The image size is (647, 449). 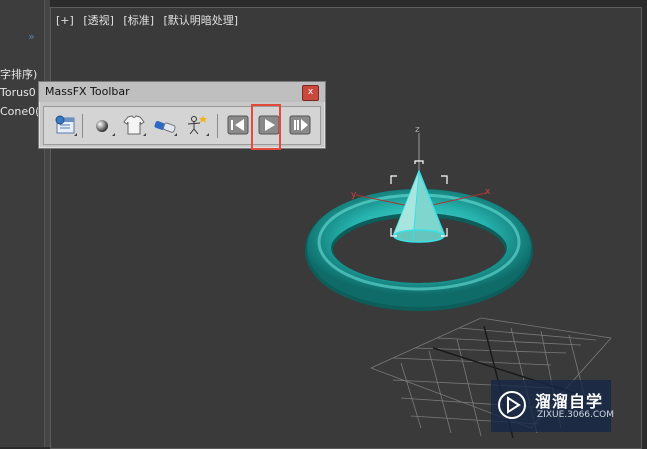 I want to click on constraint-icon, so click(x=165, y=128).